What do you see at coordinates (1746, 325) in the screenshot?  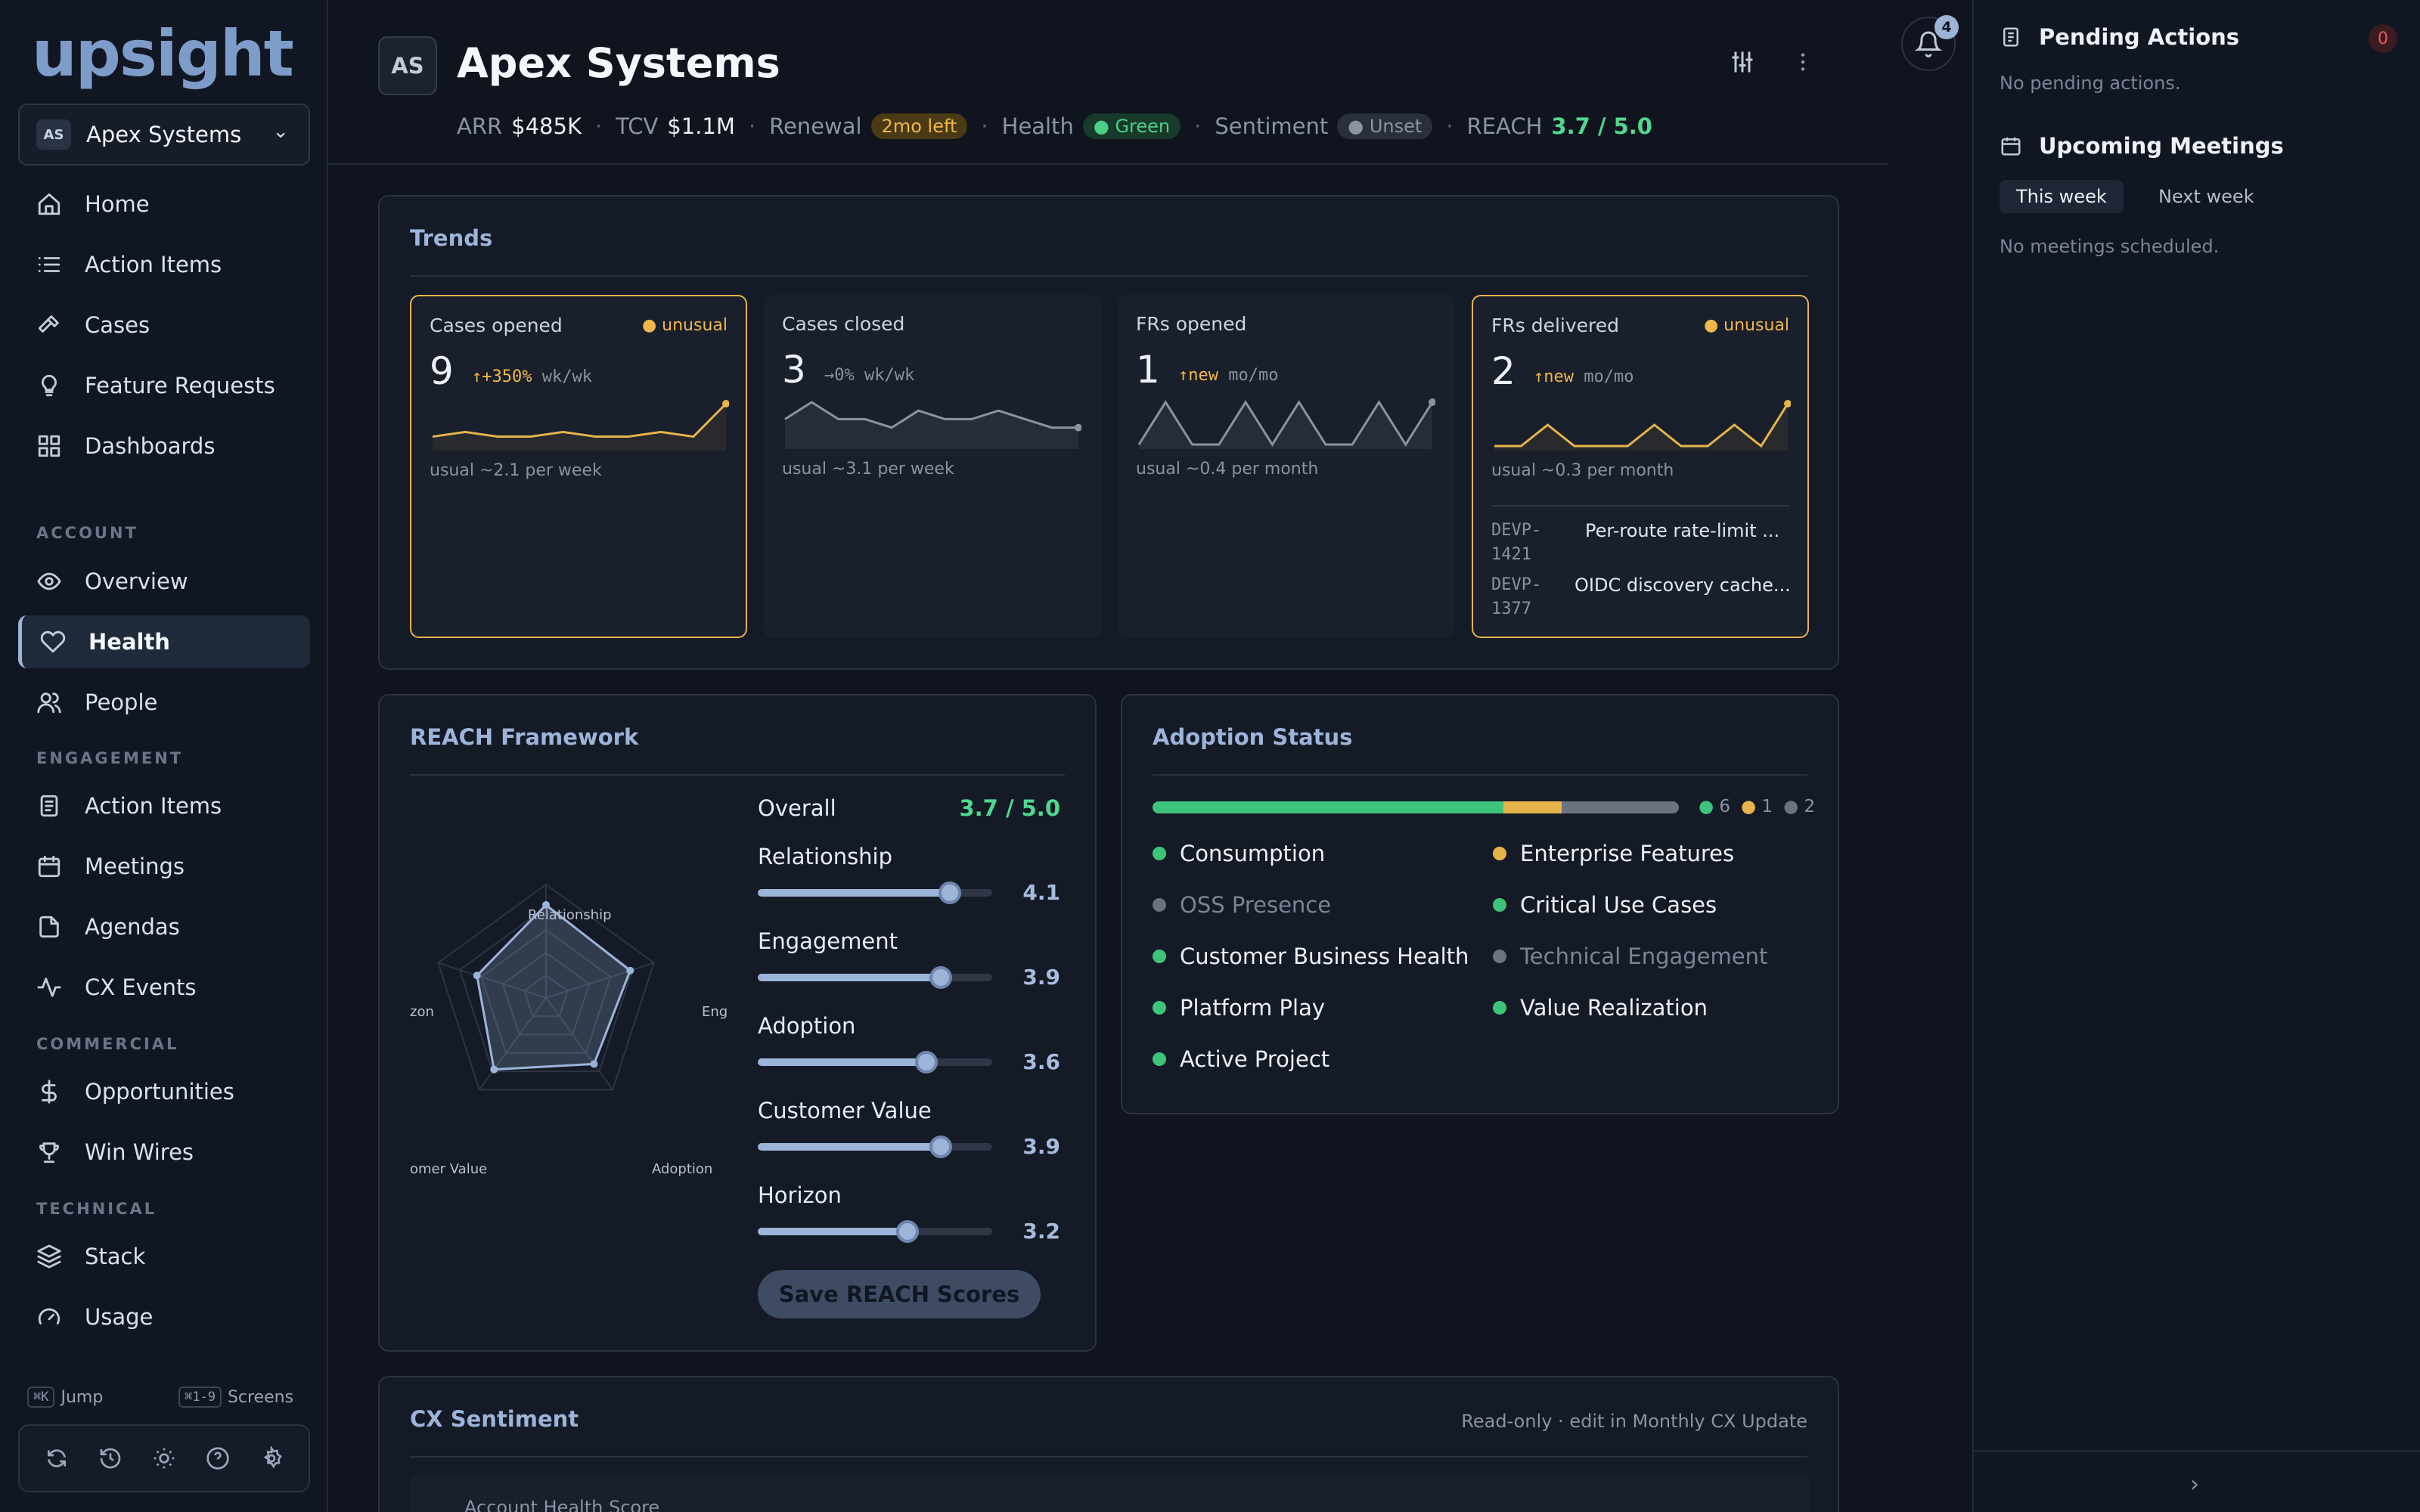 I see `unusual-badge: ● unusual` at bounding box center [1746, 325].